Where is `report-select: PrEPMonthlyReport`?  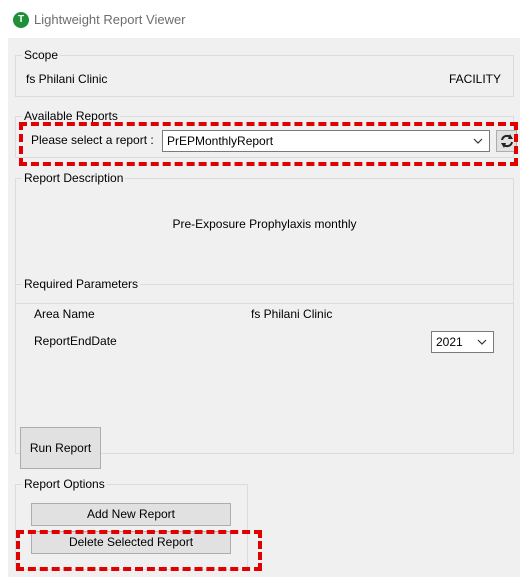 report-select: PrEPMonthlyReport is located at coordinates (326, 141).